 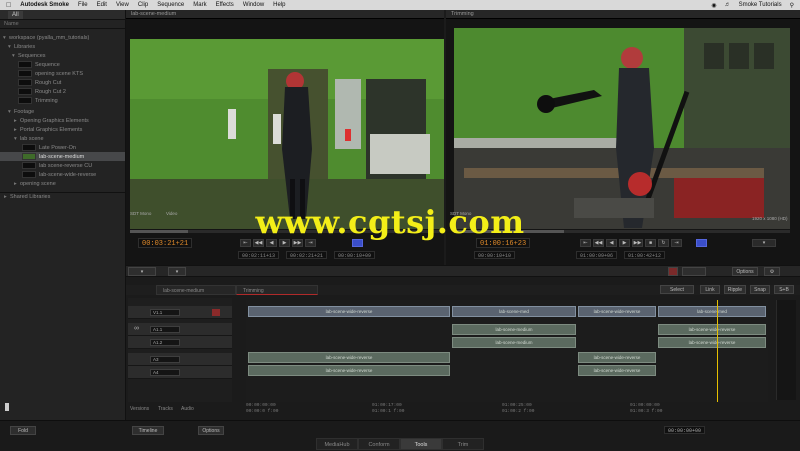 What do you see at coordinates (710, 289) in the screenshot?
I see `tool-link: Link` at bounding box center [710, 289].